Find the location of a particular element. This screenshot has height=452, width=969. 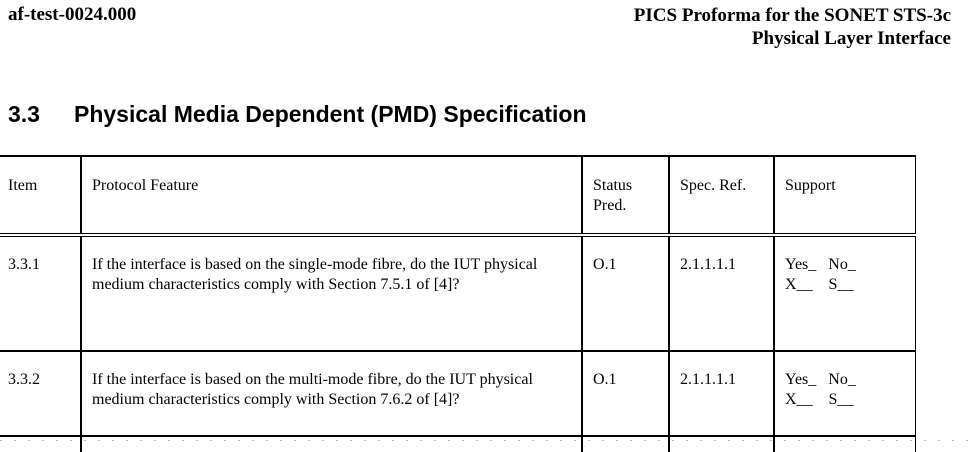

document-title-line2: Physical Layer Interface is located at coordinates (851, 38).